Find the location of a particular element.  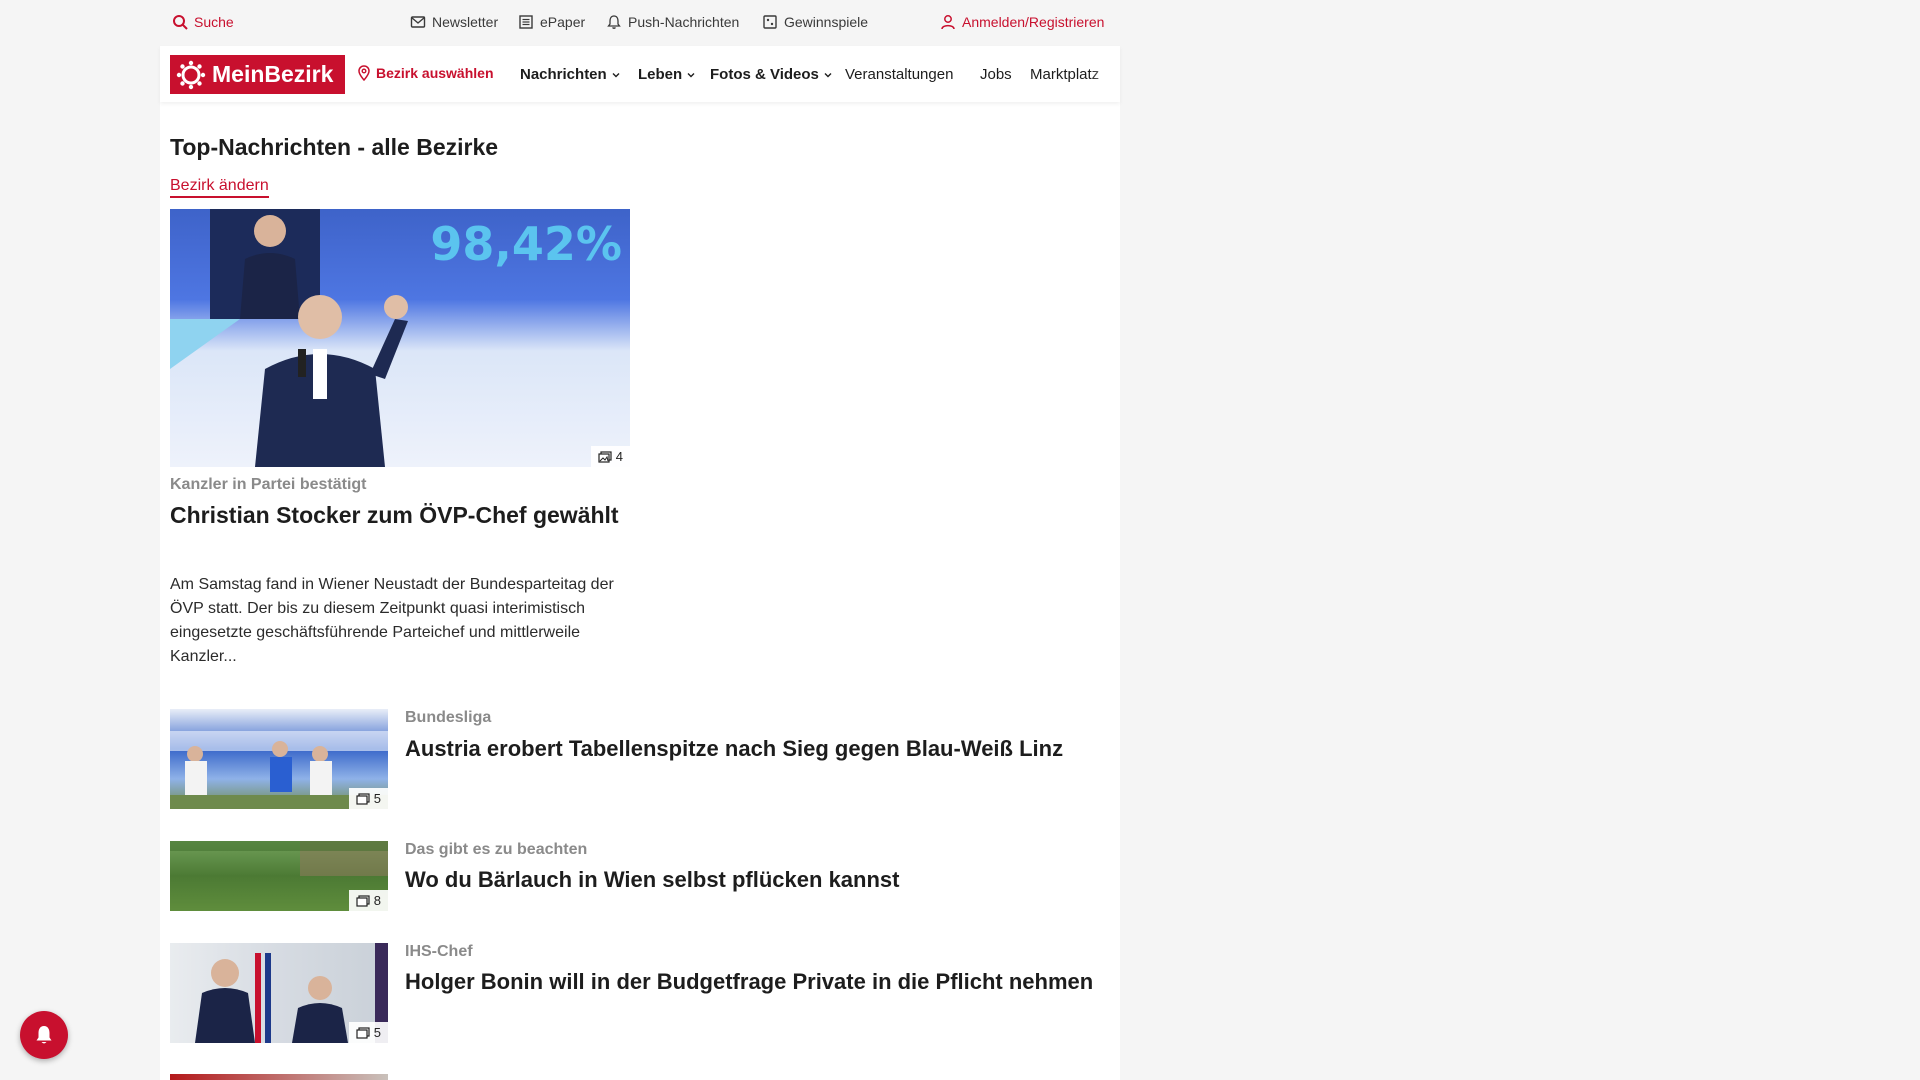

newsletter-link: Newsletter is located at coordinates (454, 22).